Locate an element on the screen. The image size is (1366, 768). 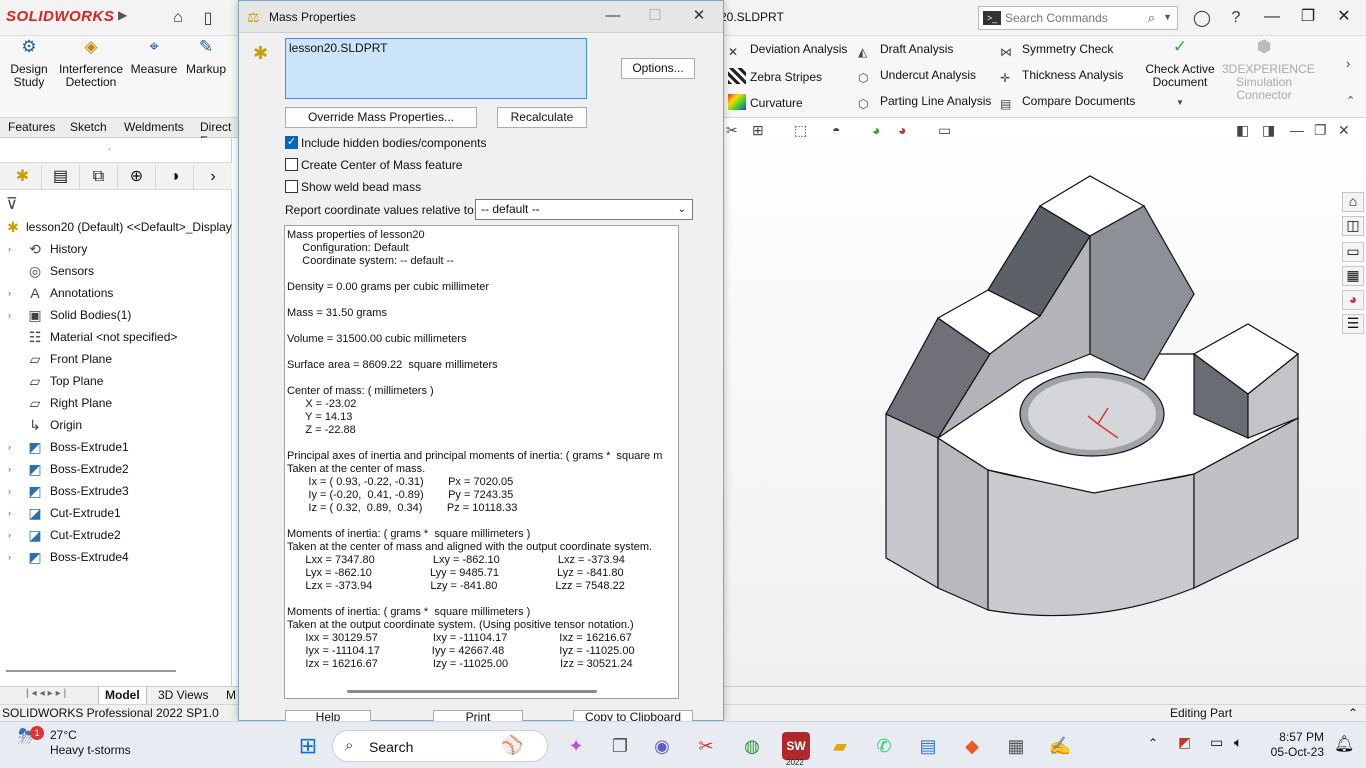
tree-hscroll is located at coordinates (91, 671).